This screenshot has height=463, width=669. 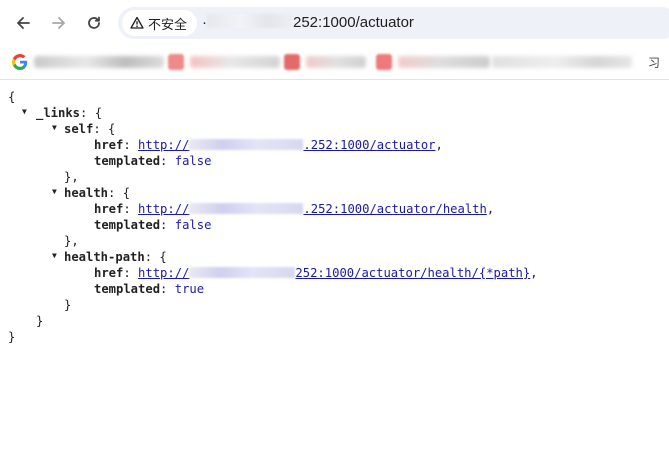 I want to click on self-href-link: http://.252:1000/actuator, so click(x=286, y=145).